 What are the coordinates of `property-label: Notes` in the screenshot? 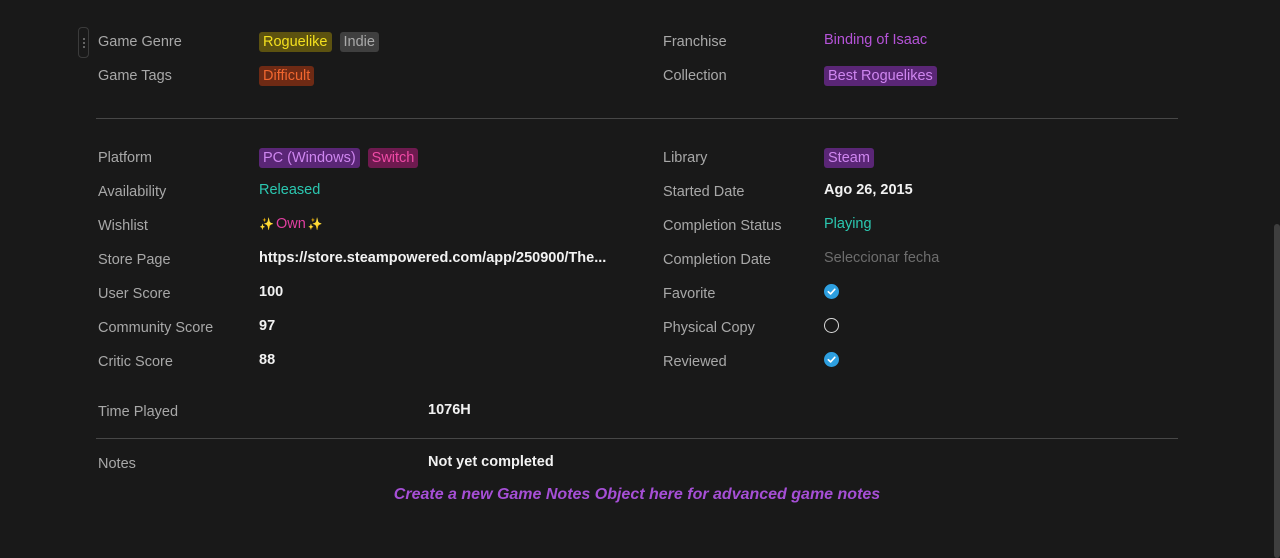 It's located at (117, 464).